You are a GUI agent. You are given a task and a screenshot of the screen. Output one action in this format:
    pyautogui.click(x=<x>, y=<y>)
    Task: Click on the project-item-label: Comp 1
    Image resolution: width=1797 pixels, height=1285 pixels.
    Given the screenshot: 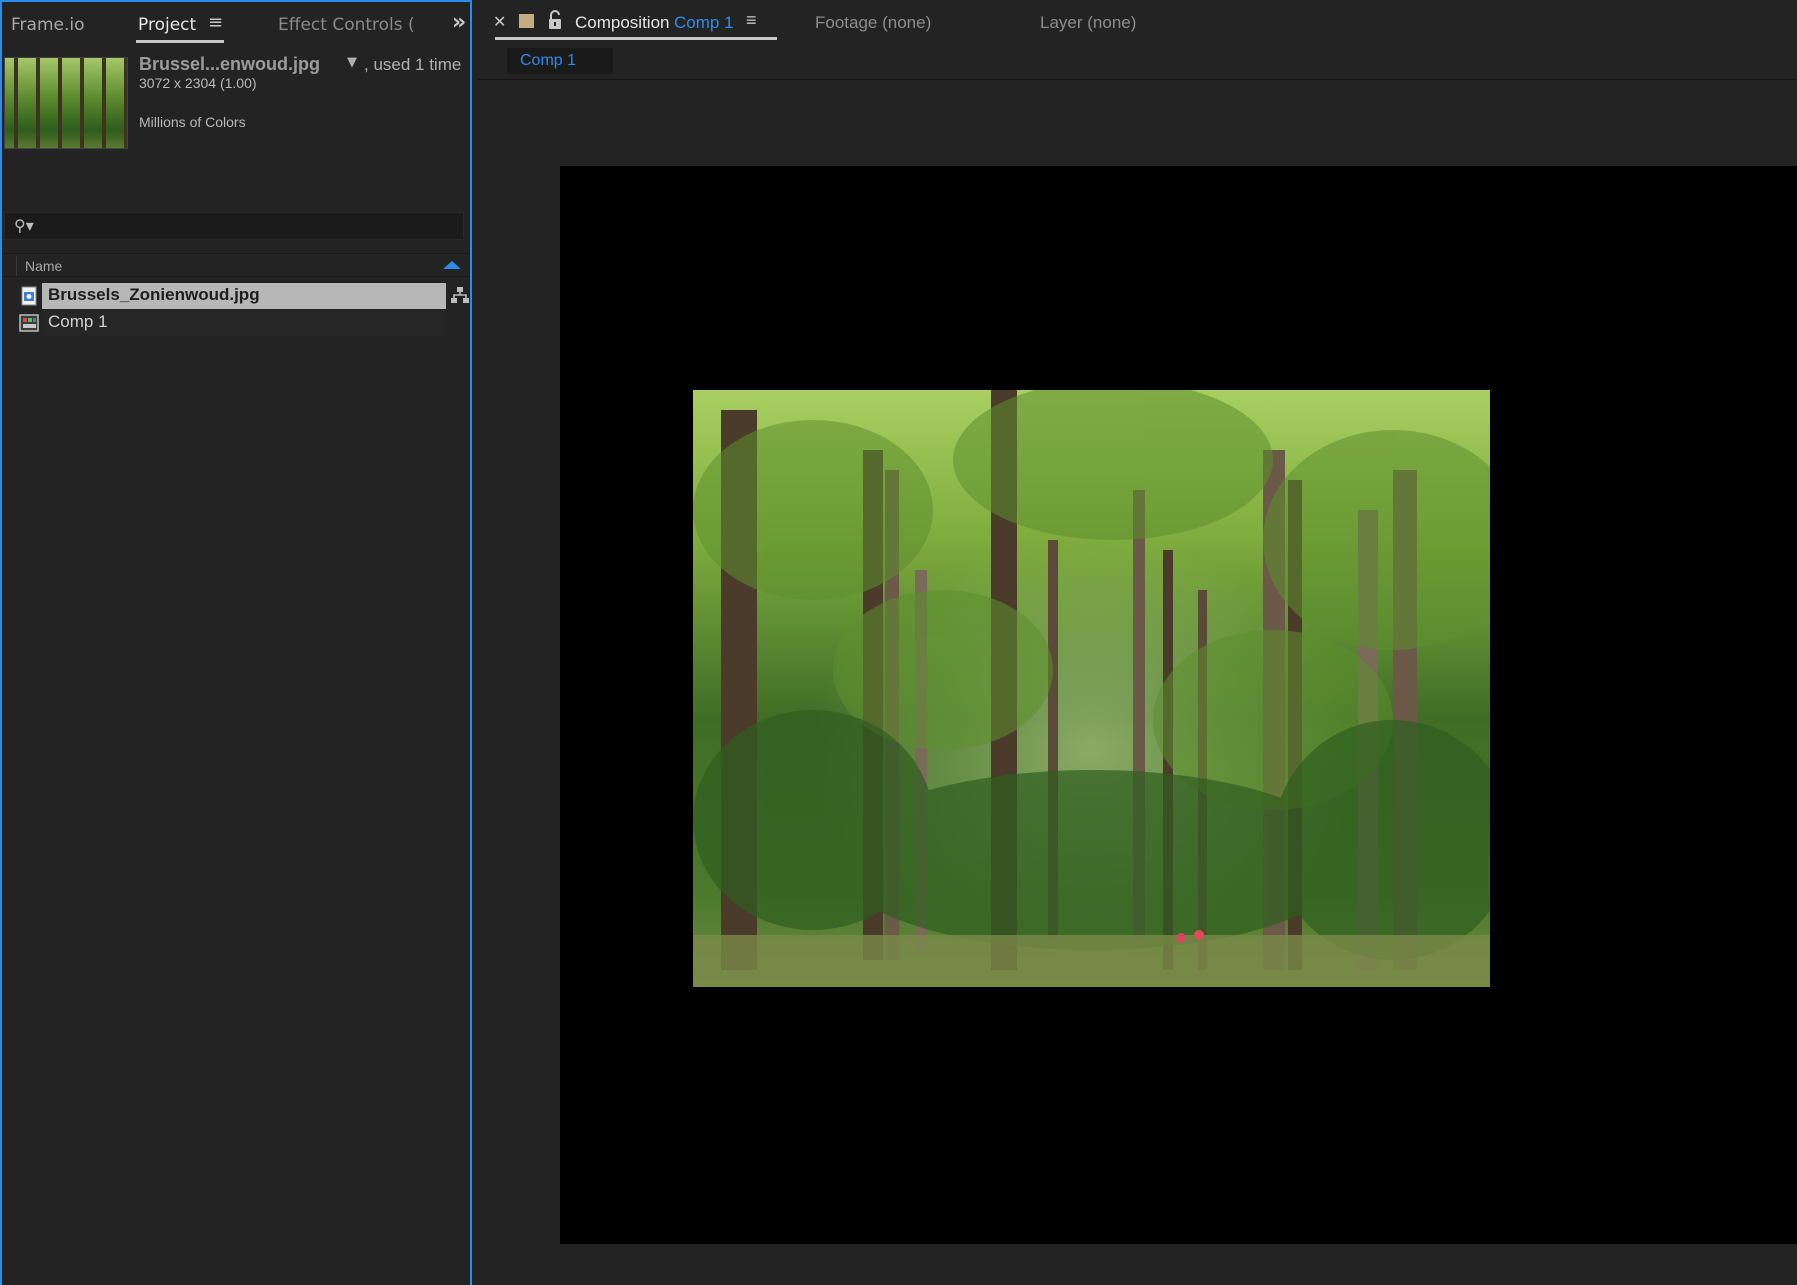 What is the action you would take?
    pyautogui.click(x=78, y=321)
    